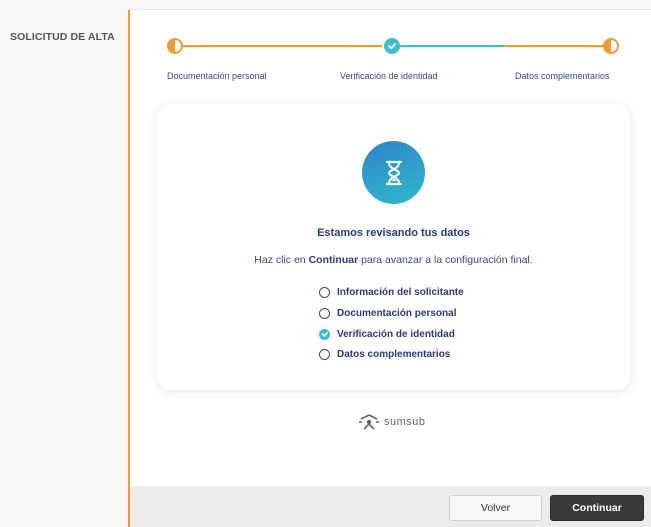  What do you see at coordinates (217, 76) in the screenshot?
I see `step-label-1: Documentación personal` at bounding box center [217, 76].